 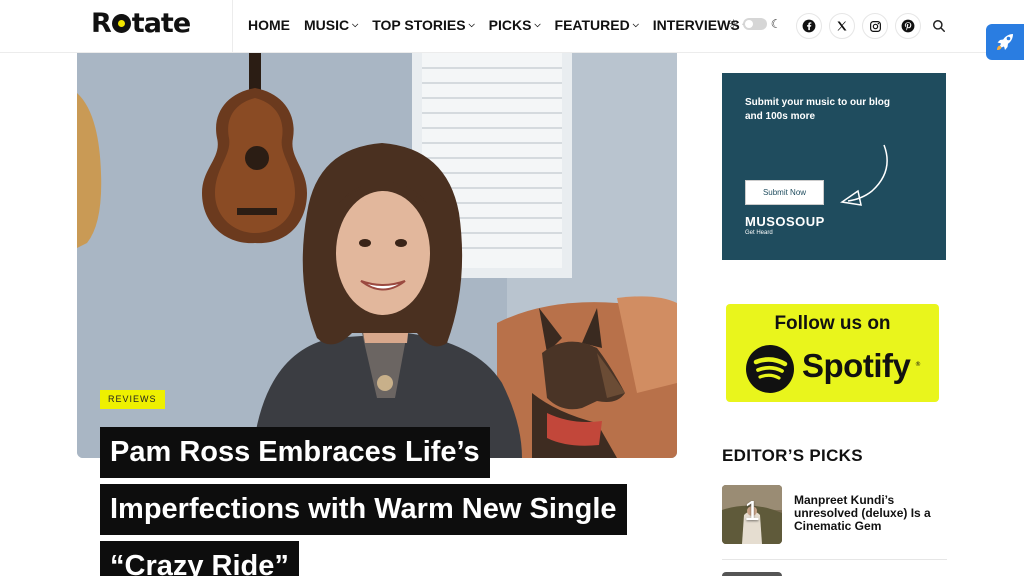 I want to click on nav-item-home: HOME, so click(x=269, y=25).